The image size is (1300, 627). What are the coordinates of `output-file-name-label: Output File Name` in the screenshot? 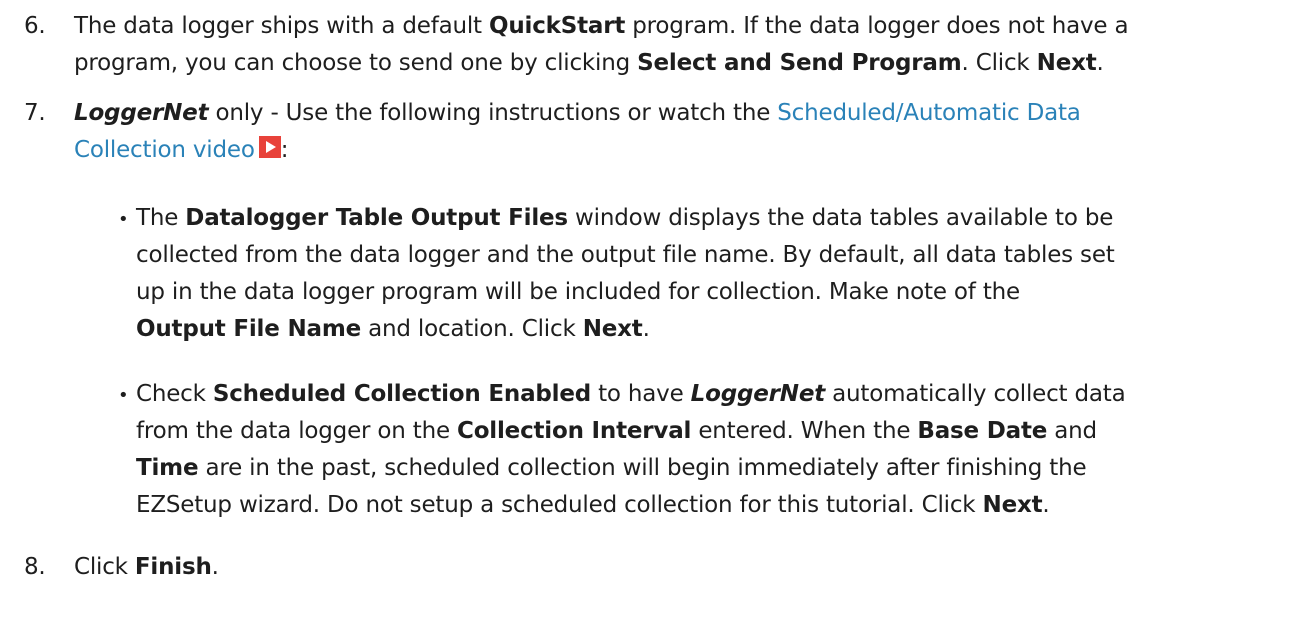 It's located at (248, 329).